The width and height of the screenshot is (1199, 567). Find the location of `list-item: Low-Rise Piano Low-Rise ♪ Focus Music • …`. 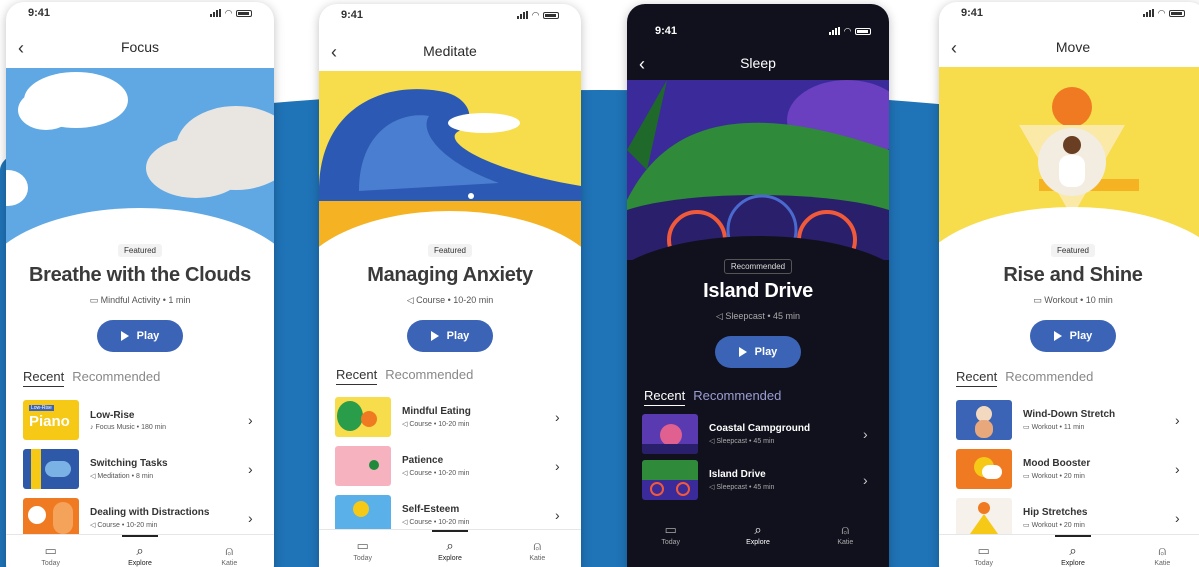

list-item: Low-Rise Piano Low-Rise ♪ Focus Music • … is located at coordinates (141, 420).